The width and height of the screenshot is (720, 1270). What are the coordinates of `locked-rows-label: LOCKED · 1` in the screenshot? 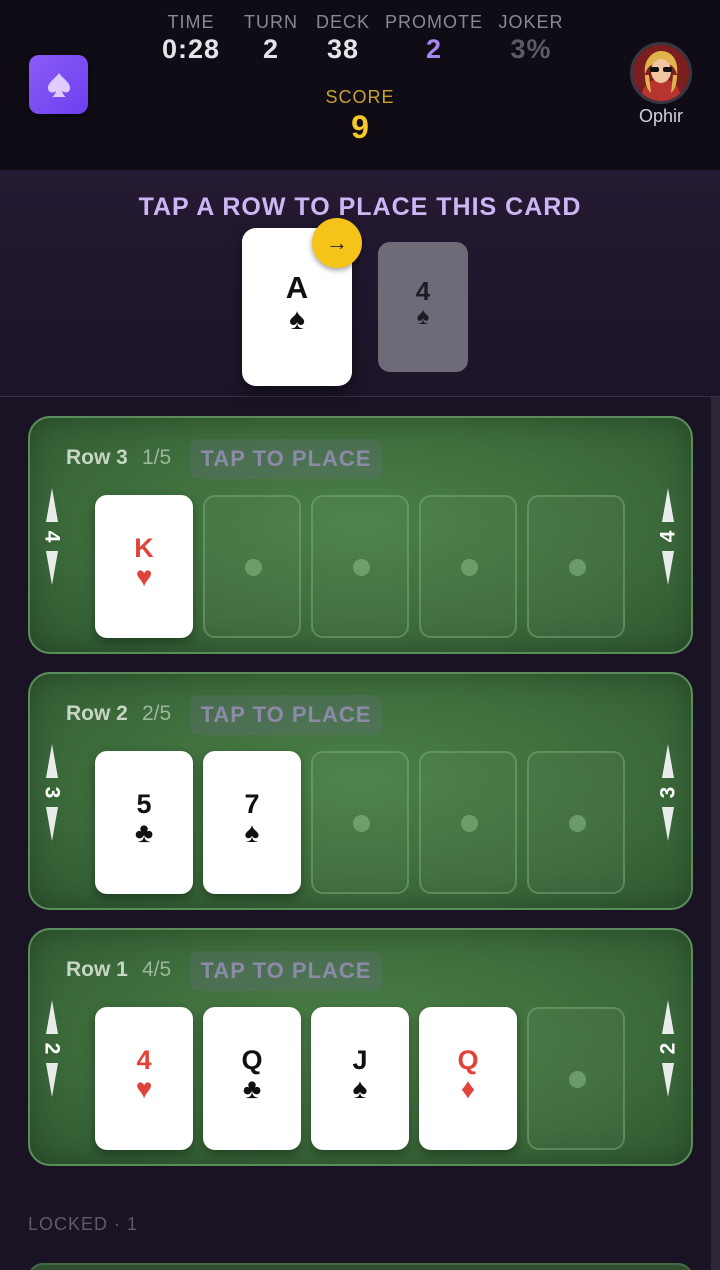 It's located at (83, 1224).